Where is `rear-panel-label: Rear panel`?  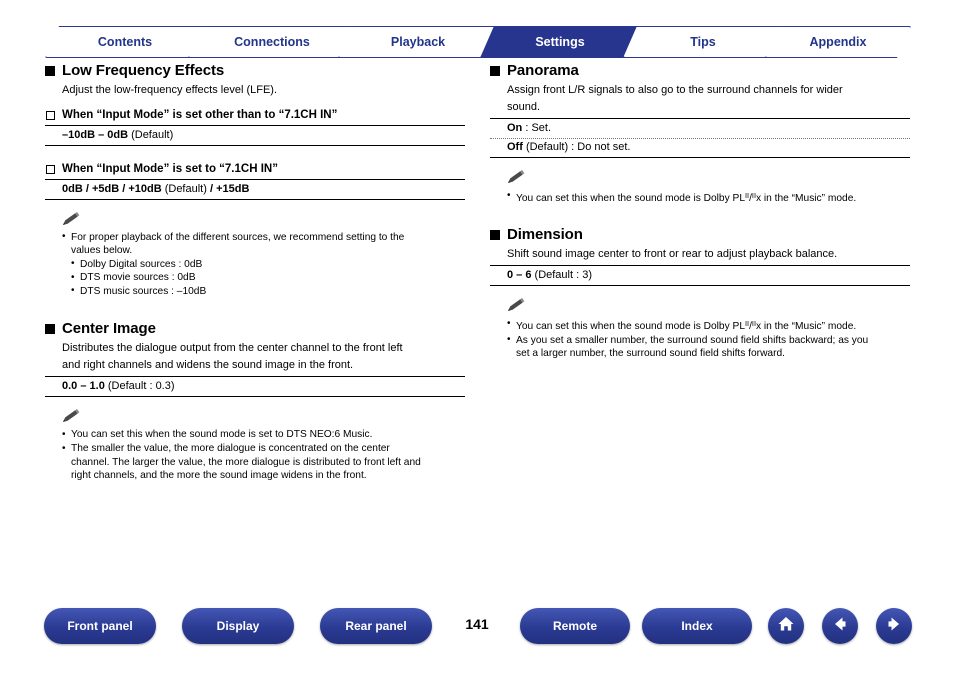 rear-panel-label: Rear panel is located at coordinates (376, 626).